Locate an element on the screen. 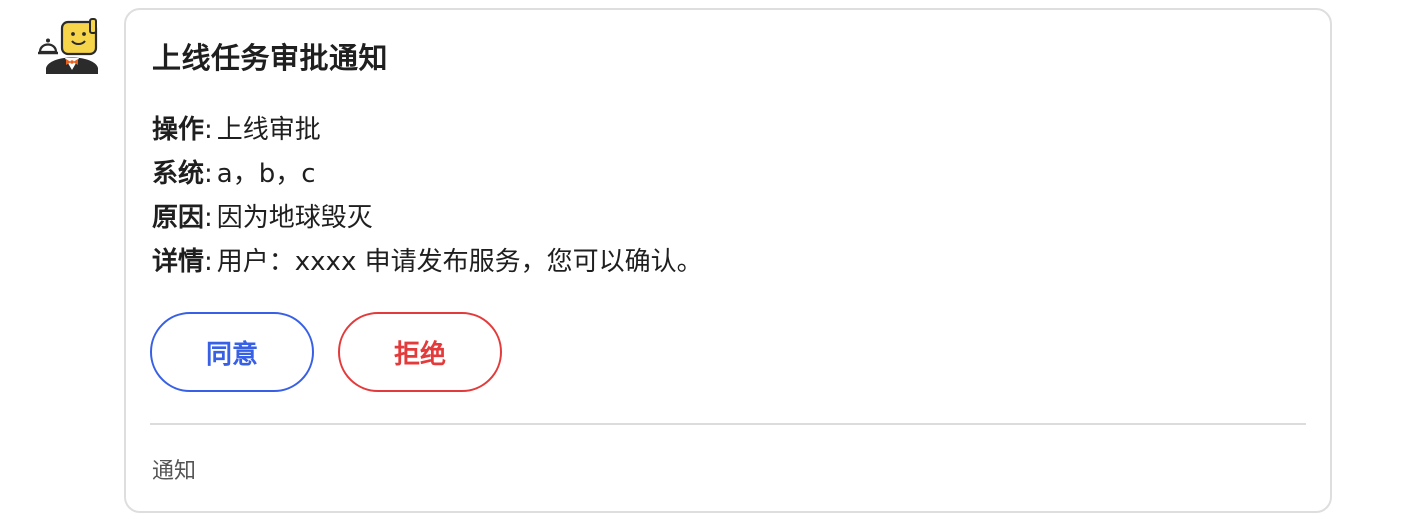 This screenshot has height=526, width=1410. field-key: 操作 is located at coordinates (178, 130).